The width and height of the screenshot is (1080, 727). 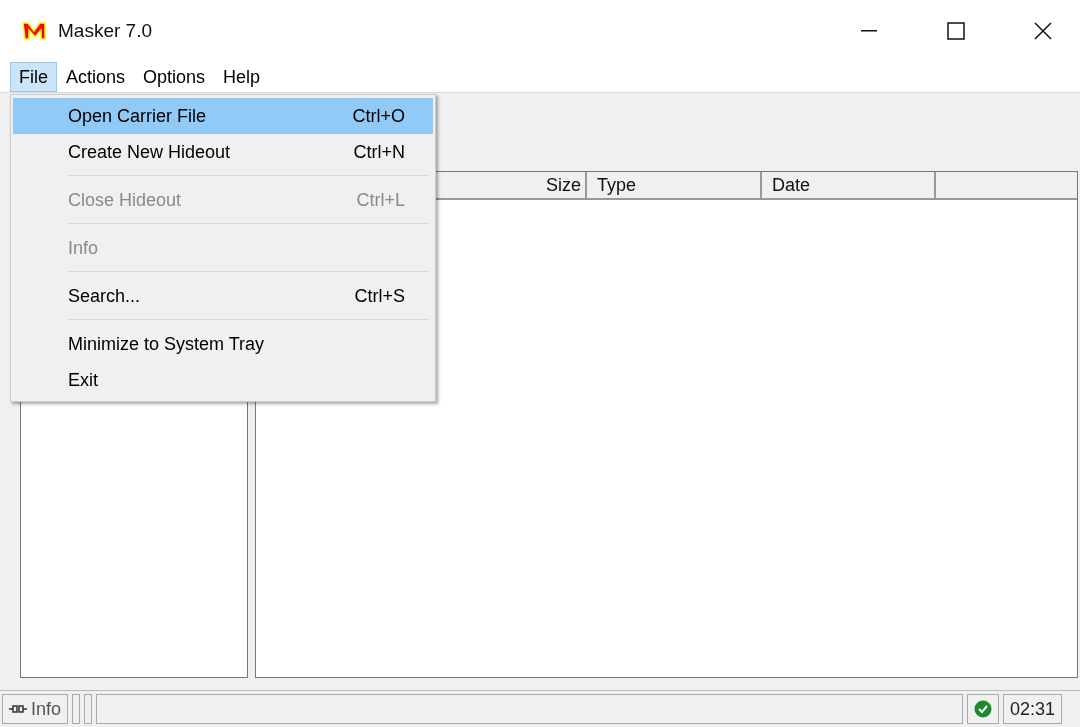 I want to click on connector-icon, so click(x=18, y=709).